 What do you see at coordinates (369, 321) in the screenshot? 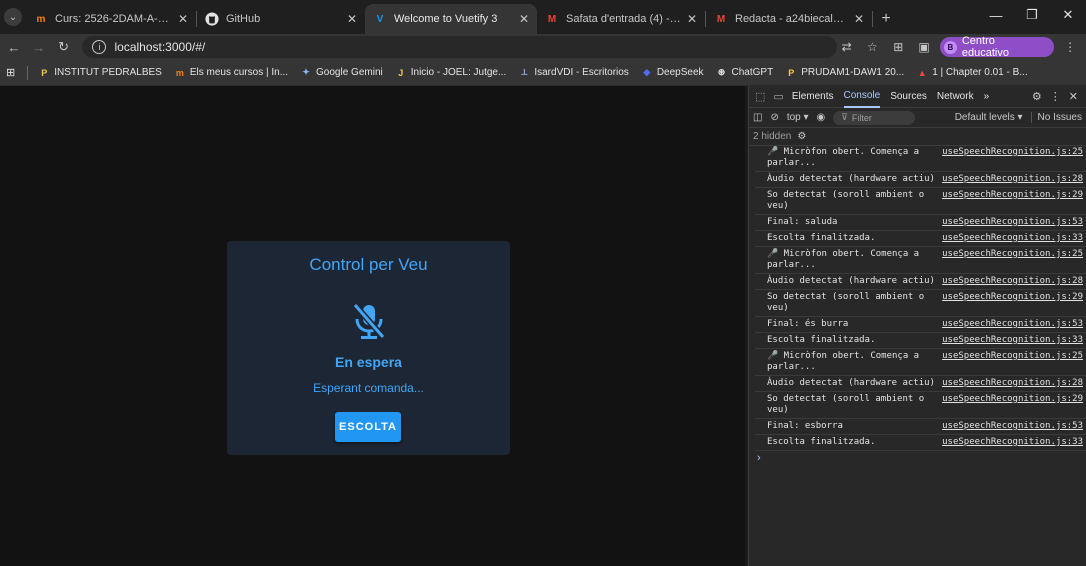
I see `microphone-off-icon` at bounding box center [369, 321].